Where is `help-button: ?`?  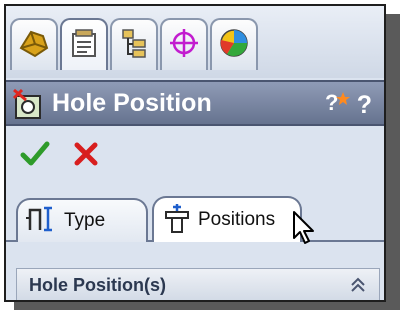
help-button: ? is located at coordinates (364, 105).